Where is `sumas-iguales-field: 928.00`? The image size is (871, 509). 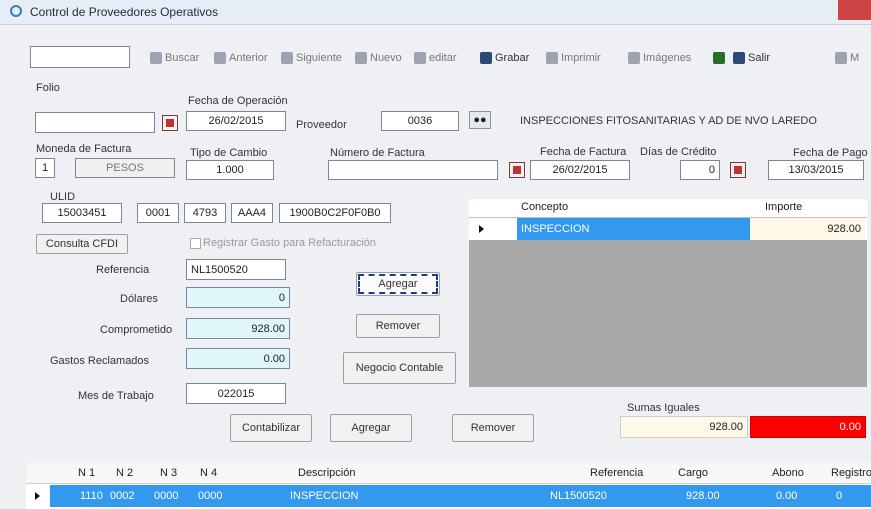
sumas-iguales-field: 928.00 is located at coordinates (684, 427).